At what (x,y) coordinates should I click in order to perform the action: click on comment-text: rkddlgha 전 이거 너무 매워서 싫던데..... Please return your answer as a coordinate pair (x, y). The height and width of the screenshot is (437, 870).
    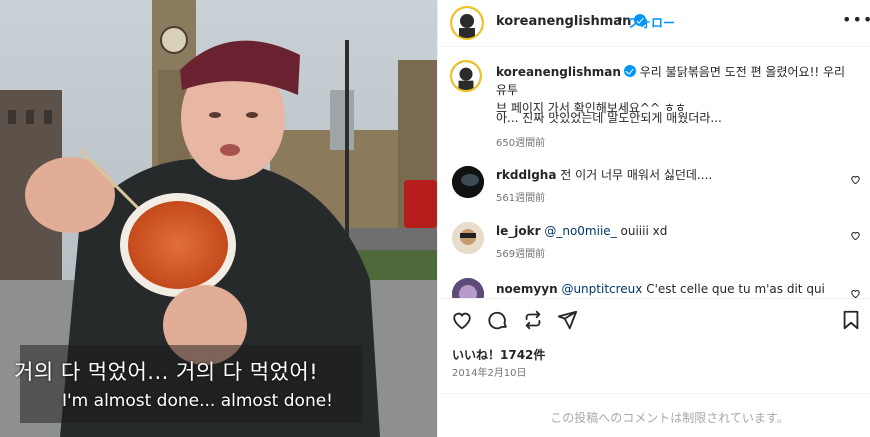
    Looking at the image, I should click on (604, 175).